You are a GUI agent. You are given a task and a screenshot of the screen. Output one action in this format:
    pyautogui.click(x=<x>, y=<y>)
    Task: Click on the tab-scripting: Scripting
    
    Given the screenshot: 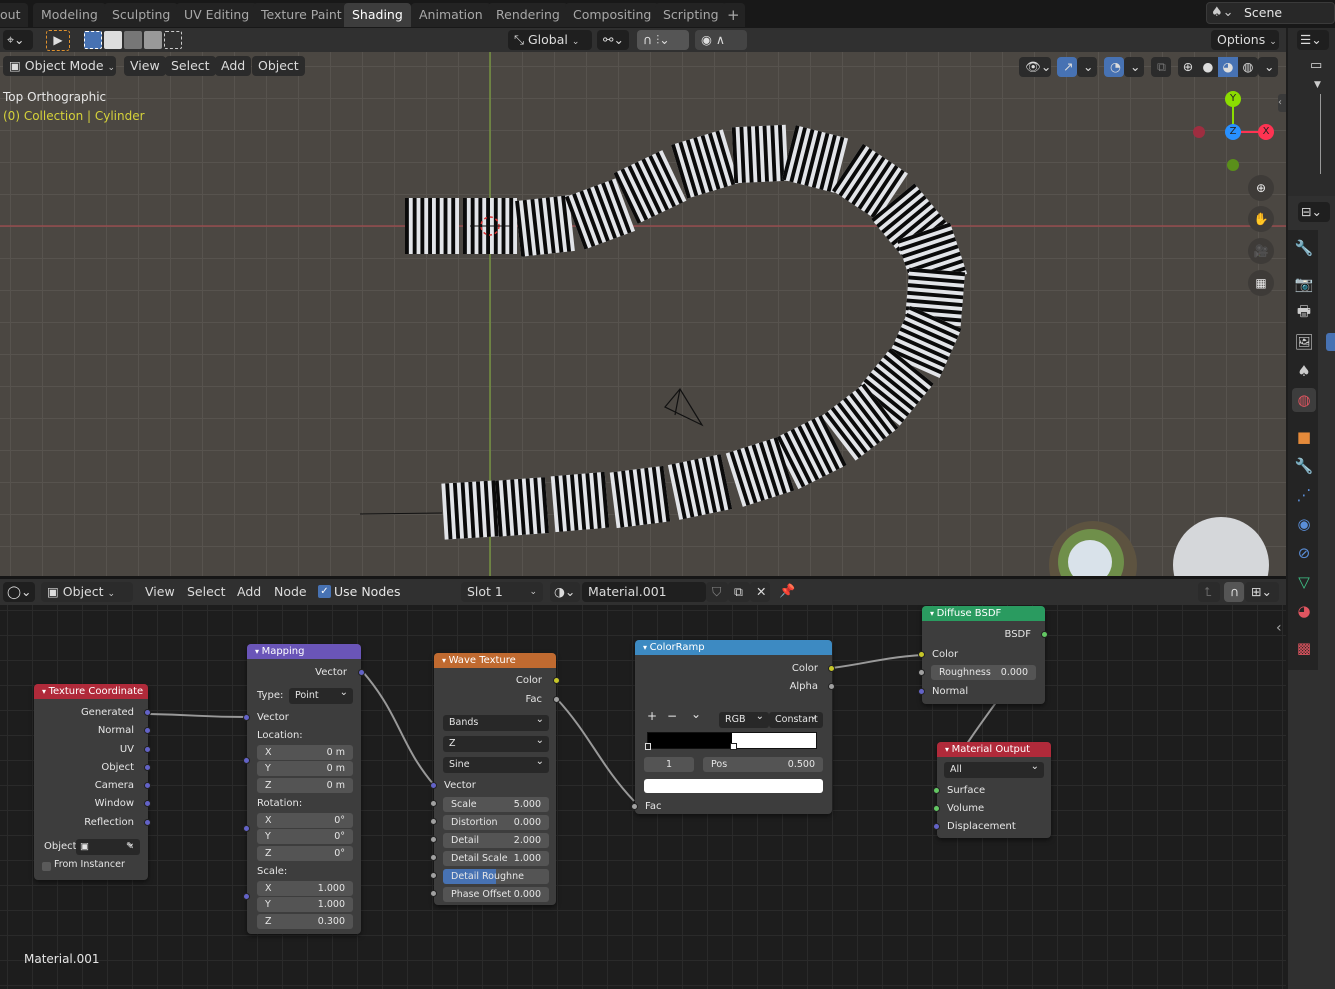 What is the action you would take?
    pyautogui.click(x=691, y=15)
    